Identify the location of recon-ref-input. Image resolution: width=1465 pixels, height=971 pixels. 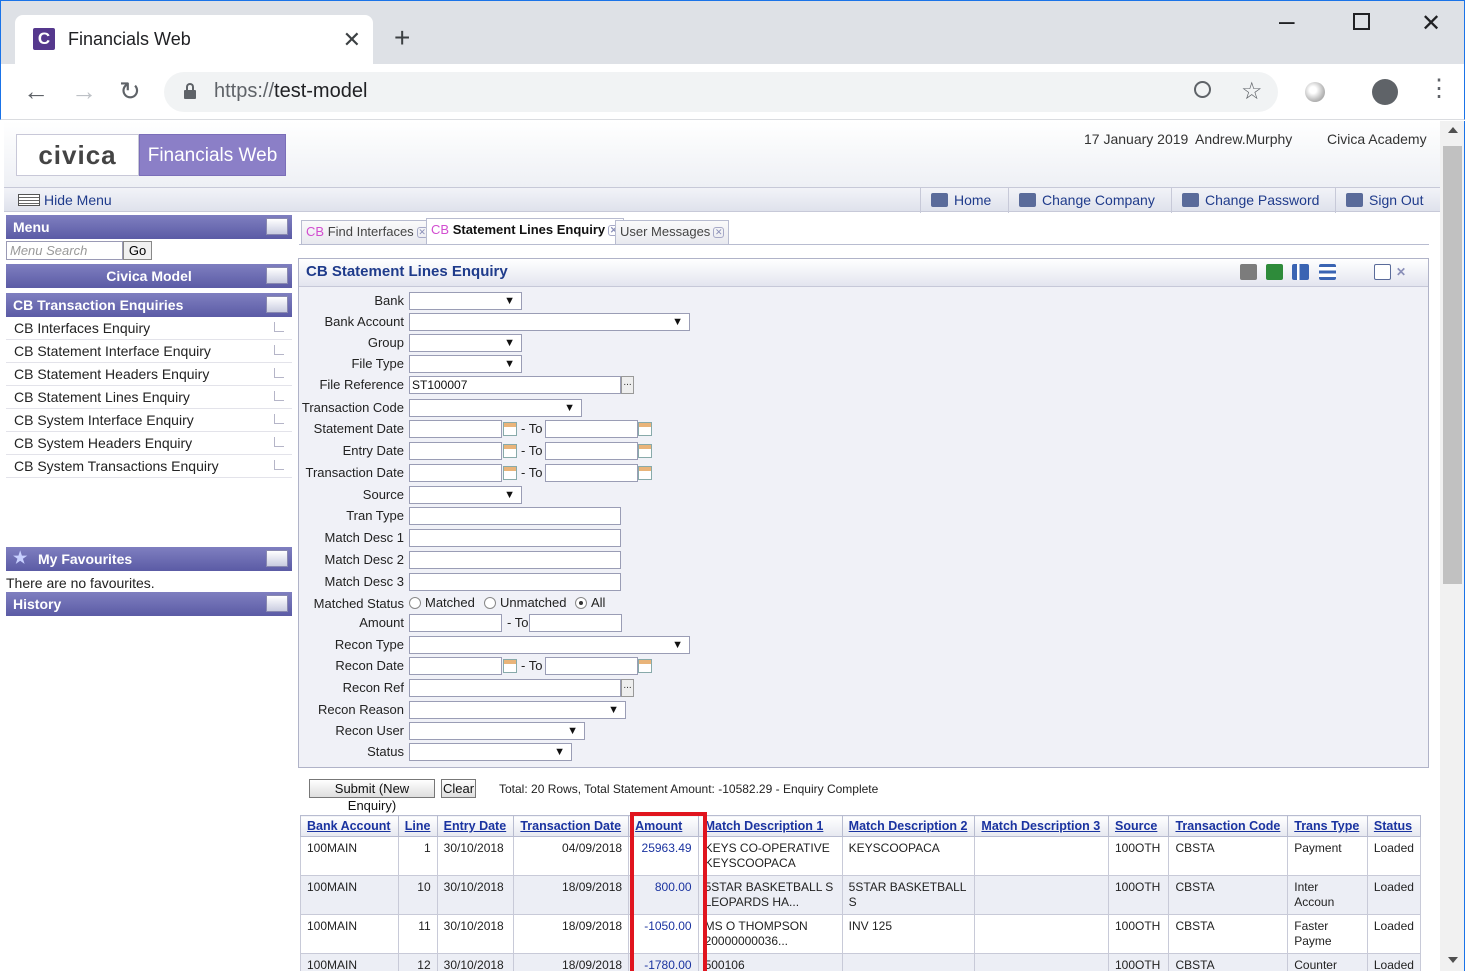
(515, 688).